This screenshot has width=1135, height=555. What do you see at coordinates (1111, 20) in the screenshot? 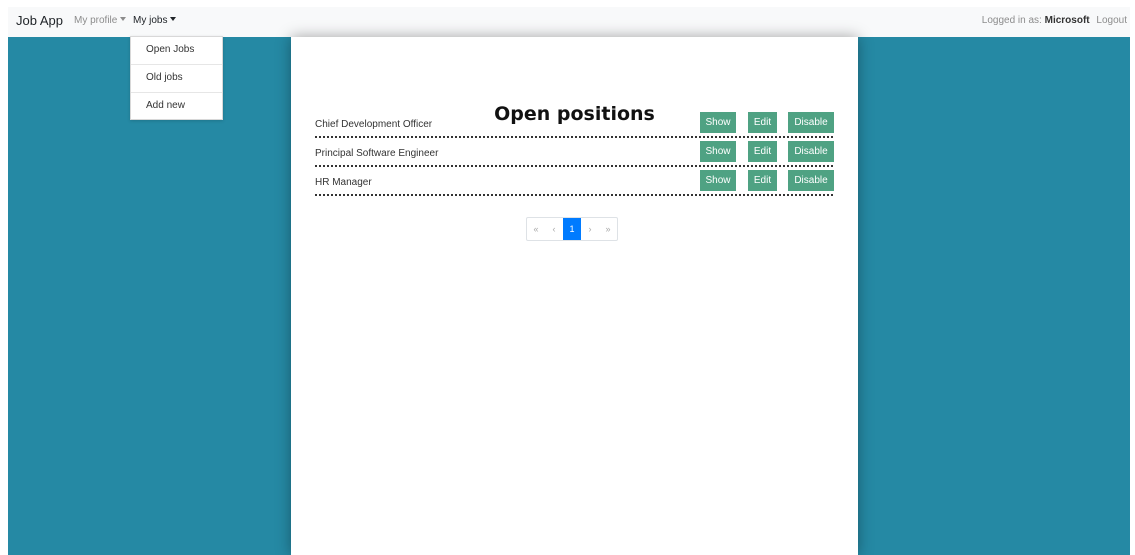
I see `logout-link: Logout` at bounding box center [1111, 20].